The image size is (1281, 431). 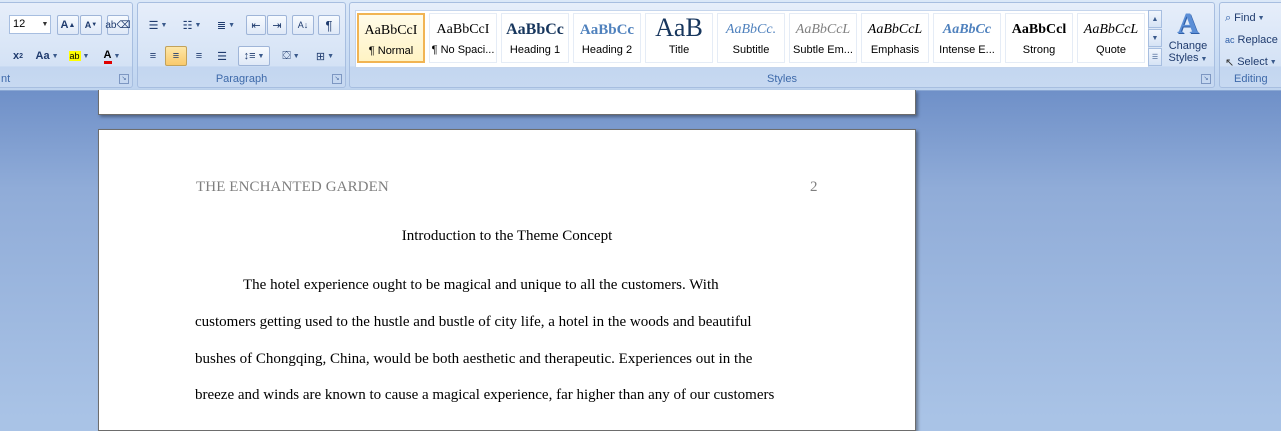 I want to click on style-heading-2: AaBbCc Heading 2, so click(x=607, y=38).